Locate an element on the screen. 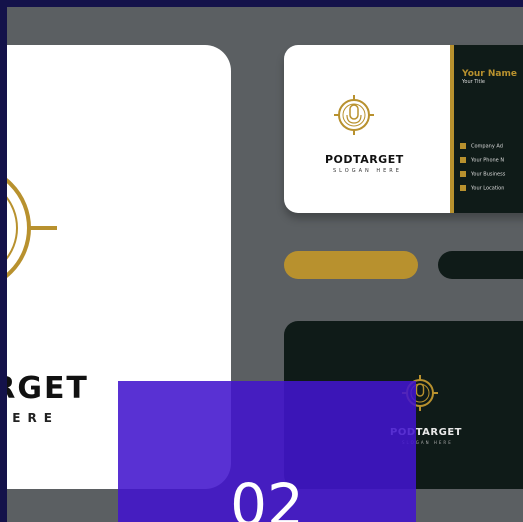 The height and width of the screenshot is (522, 523). brand-tagline: SLOGAN HERE is located at coordinates (367, 171).